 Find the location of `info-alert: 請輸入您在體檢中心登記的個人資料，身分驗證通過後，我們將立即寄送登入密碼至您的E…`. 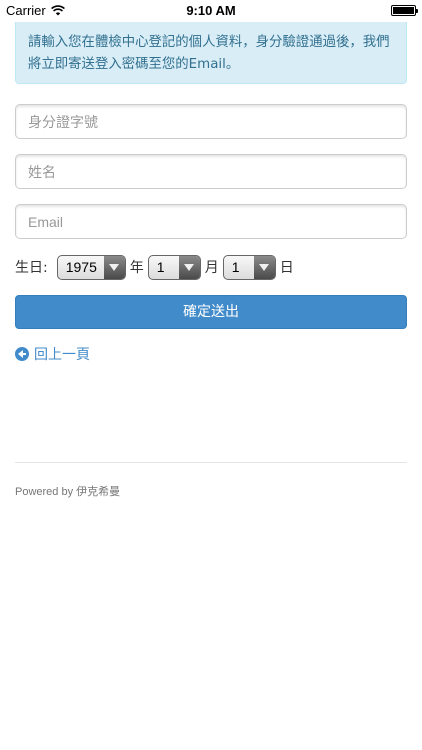

info-alert: 請輸入您在體檢中心登記的個人資料，身分驗證通過後，我們將立即寄送登入密碼至您的E… is located at coordinates (211, 53).